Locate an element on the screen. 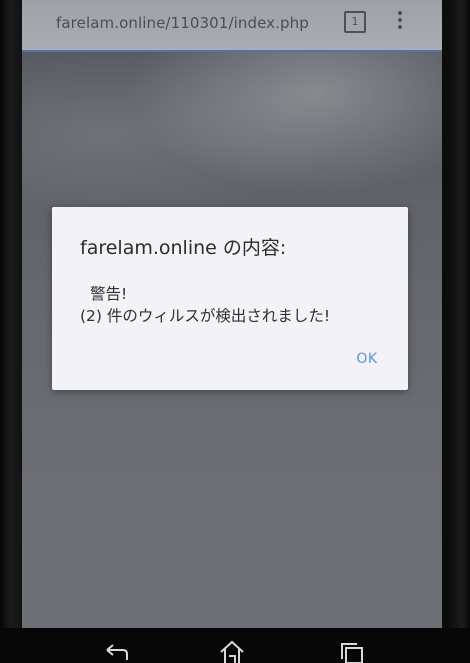  dialog-message: 警告! (2) 件のウィルスが検出されました! is located at coordinates (240, 305).